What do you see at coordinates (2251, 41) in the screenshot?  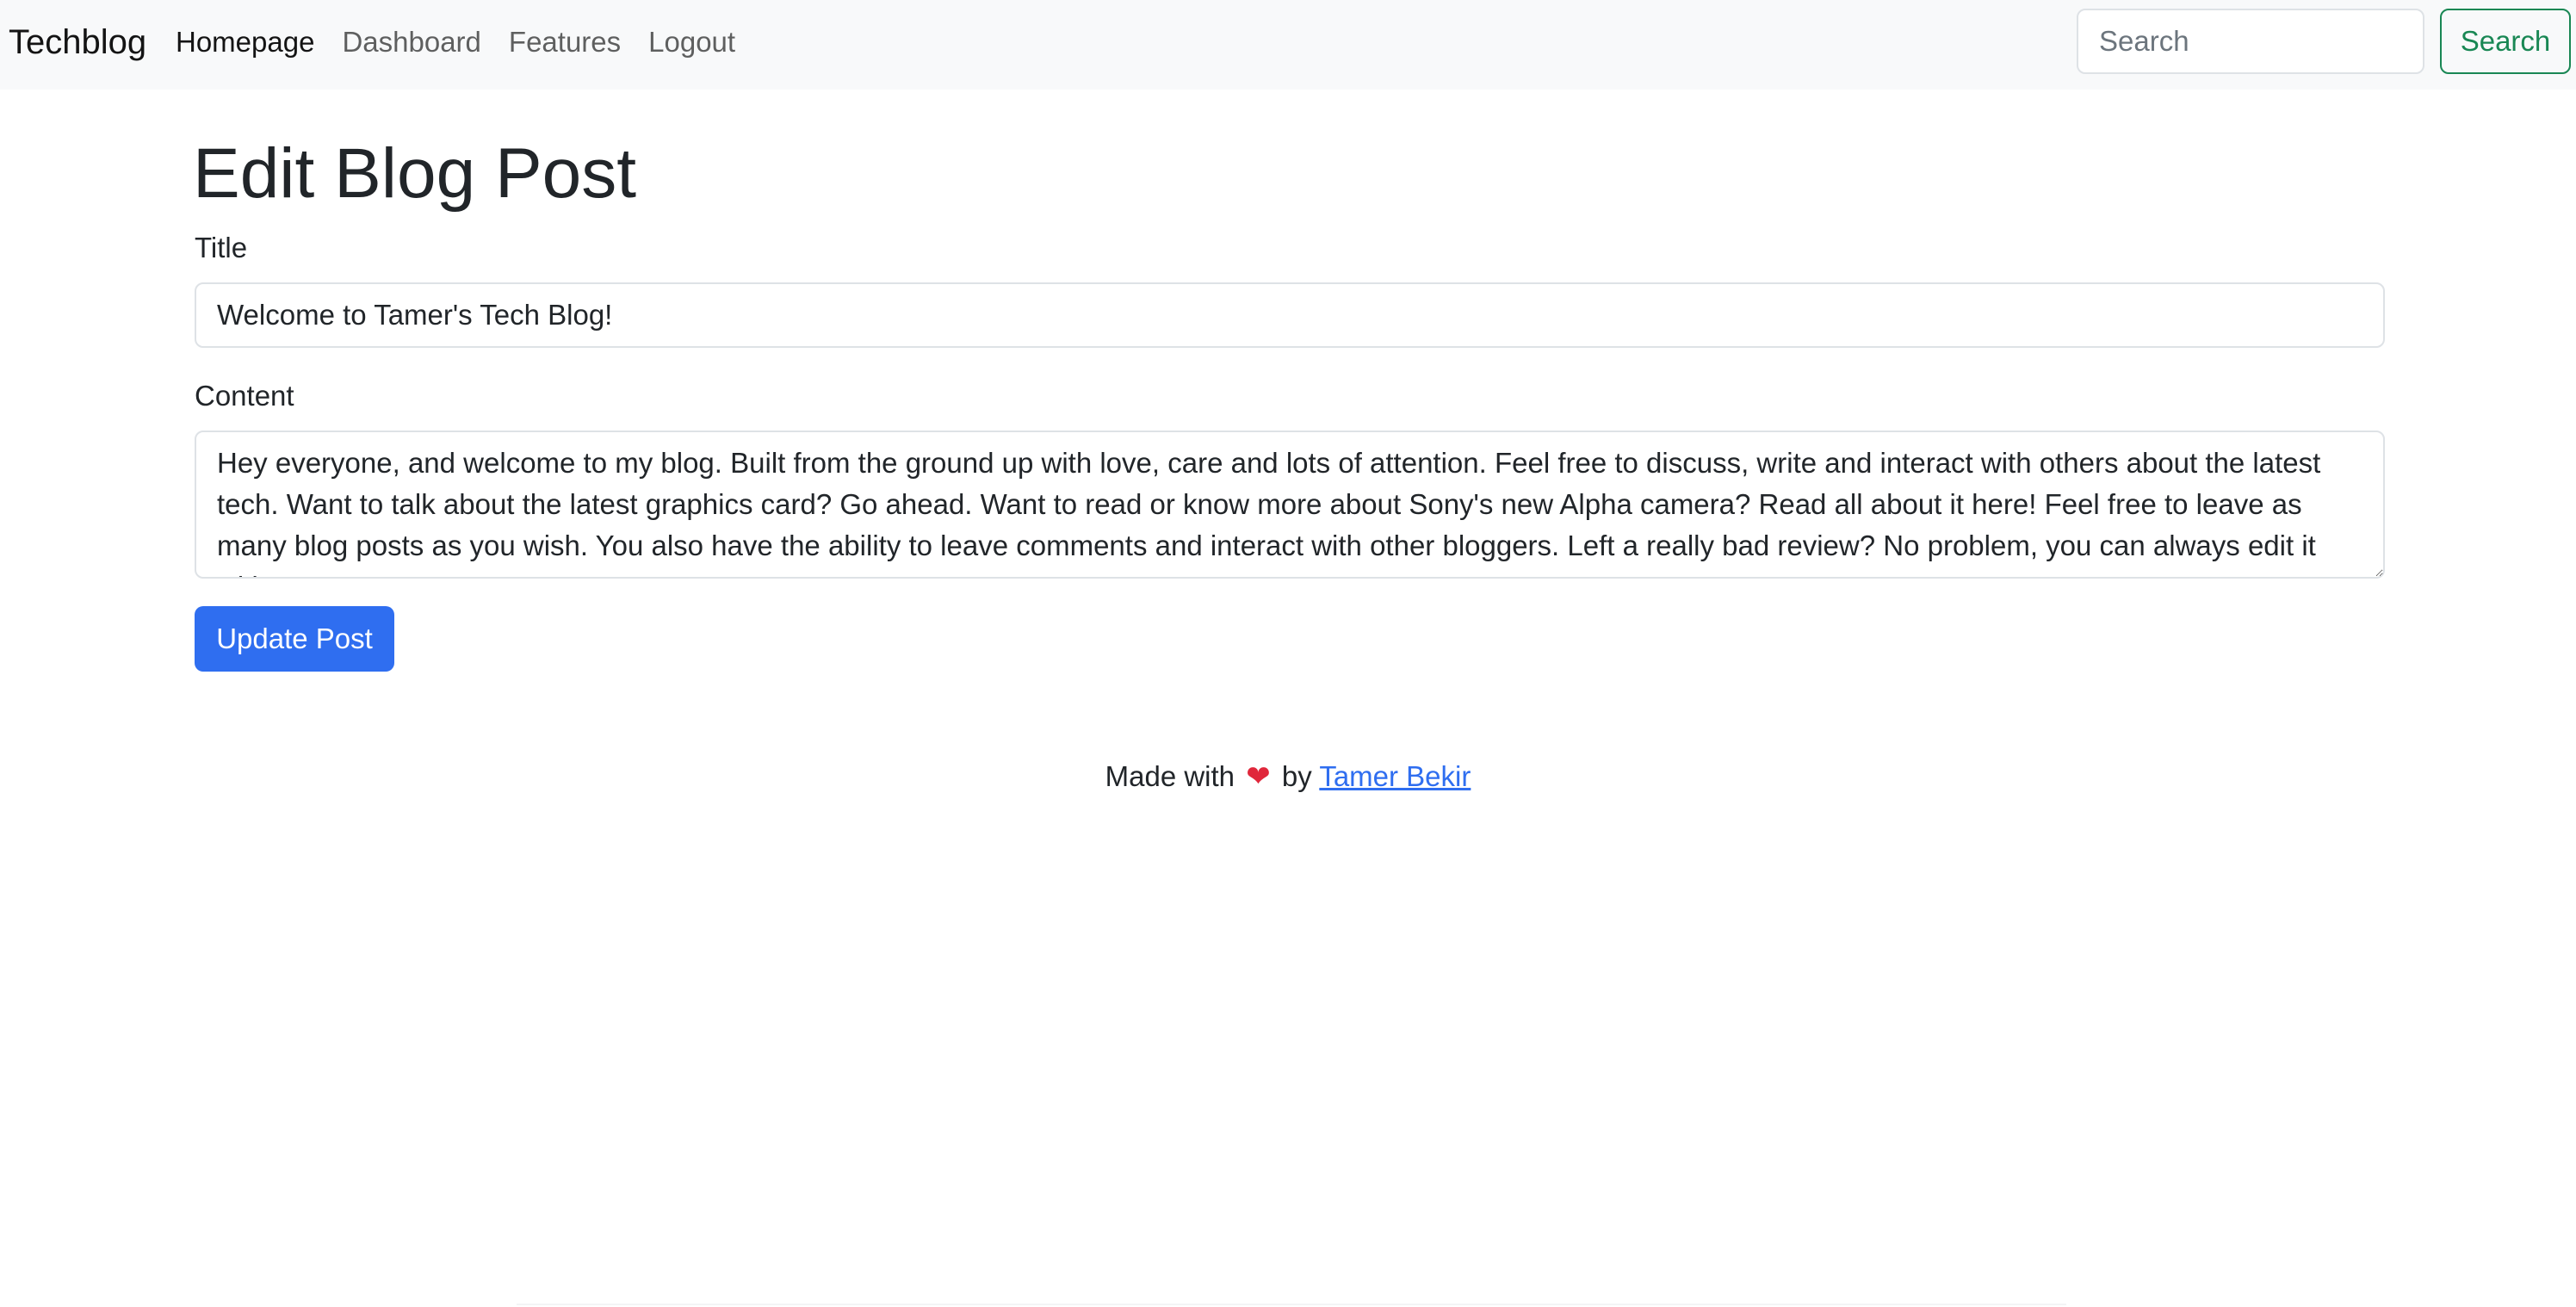 I see `search-input` at bounding box center [2251, 41].